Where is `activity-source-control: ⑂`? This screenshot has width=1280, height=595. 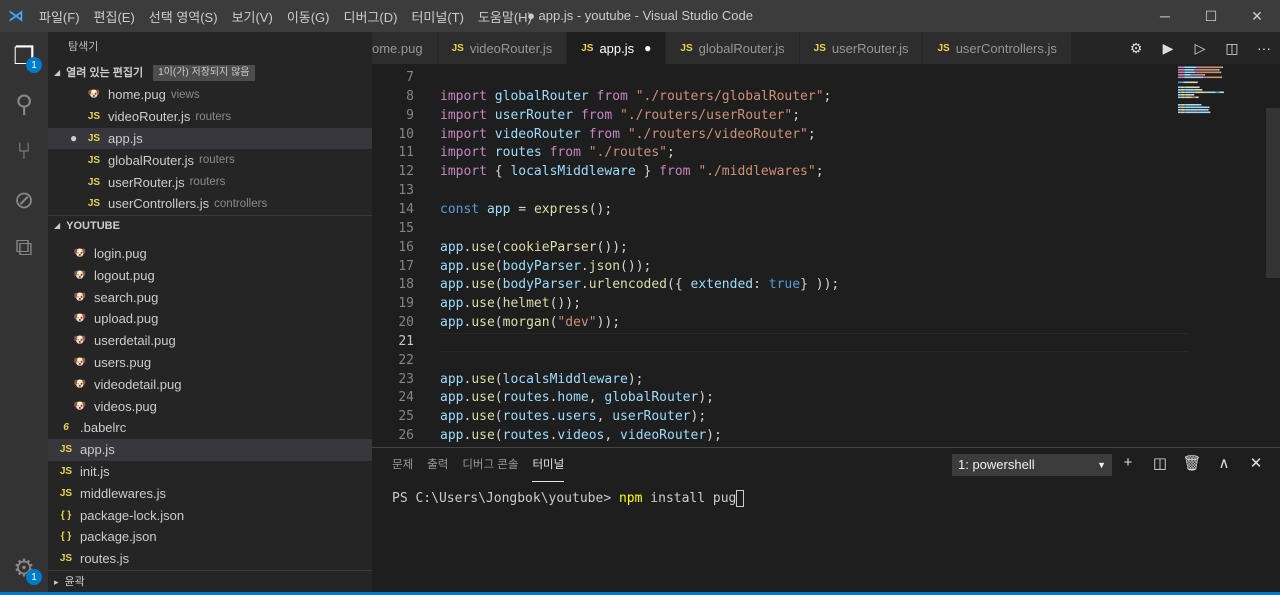 activity-source-control: ⑂ is located at coordinates (24, 152).